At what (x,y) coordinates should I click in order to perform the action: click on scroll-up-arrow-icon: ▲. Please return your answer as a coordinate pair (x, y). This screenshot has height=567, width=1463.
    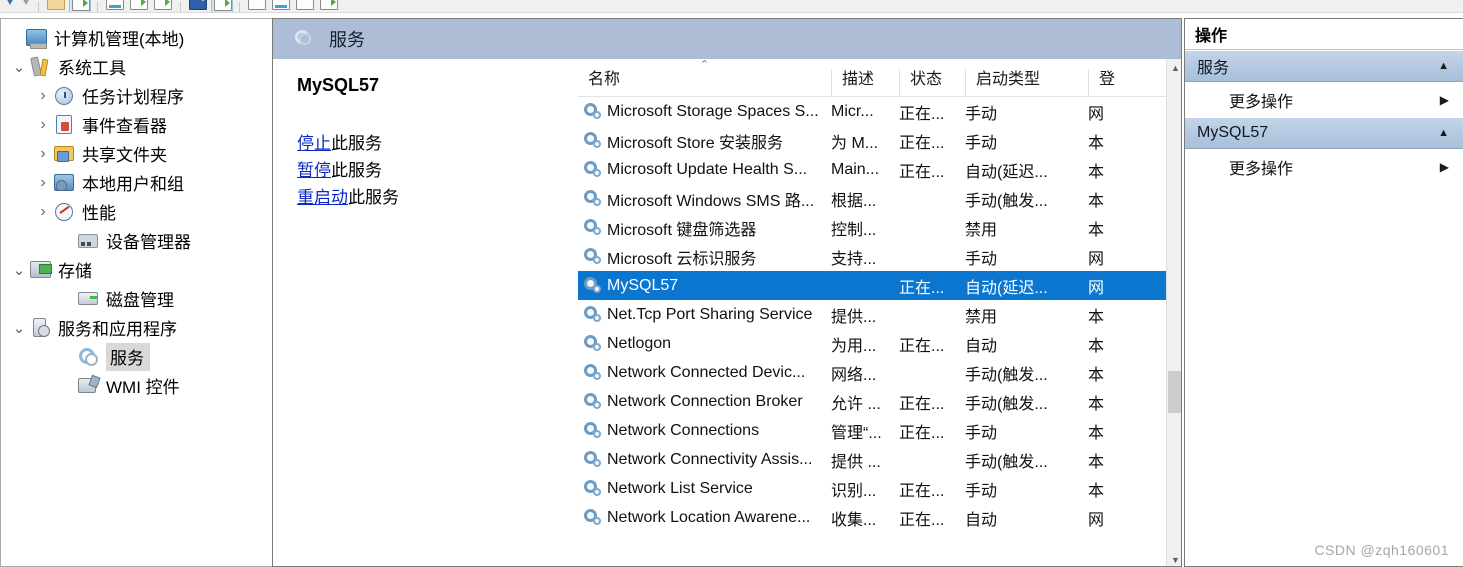
    Looking at the image, I should click on (1174, 67).